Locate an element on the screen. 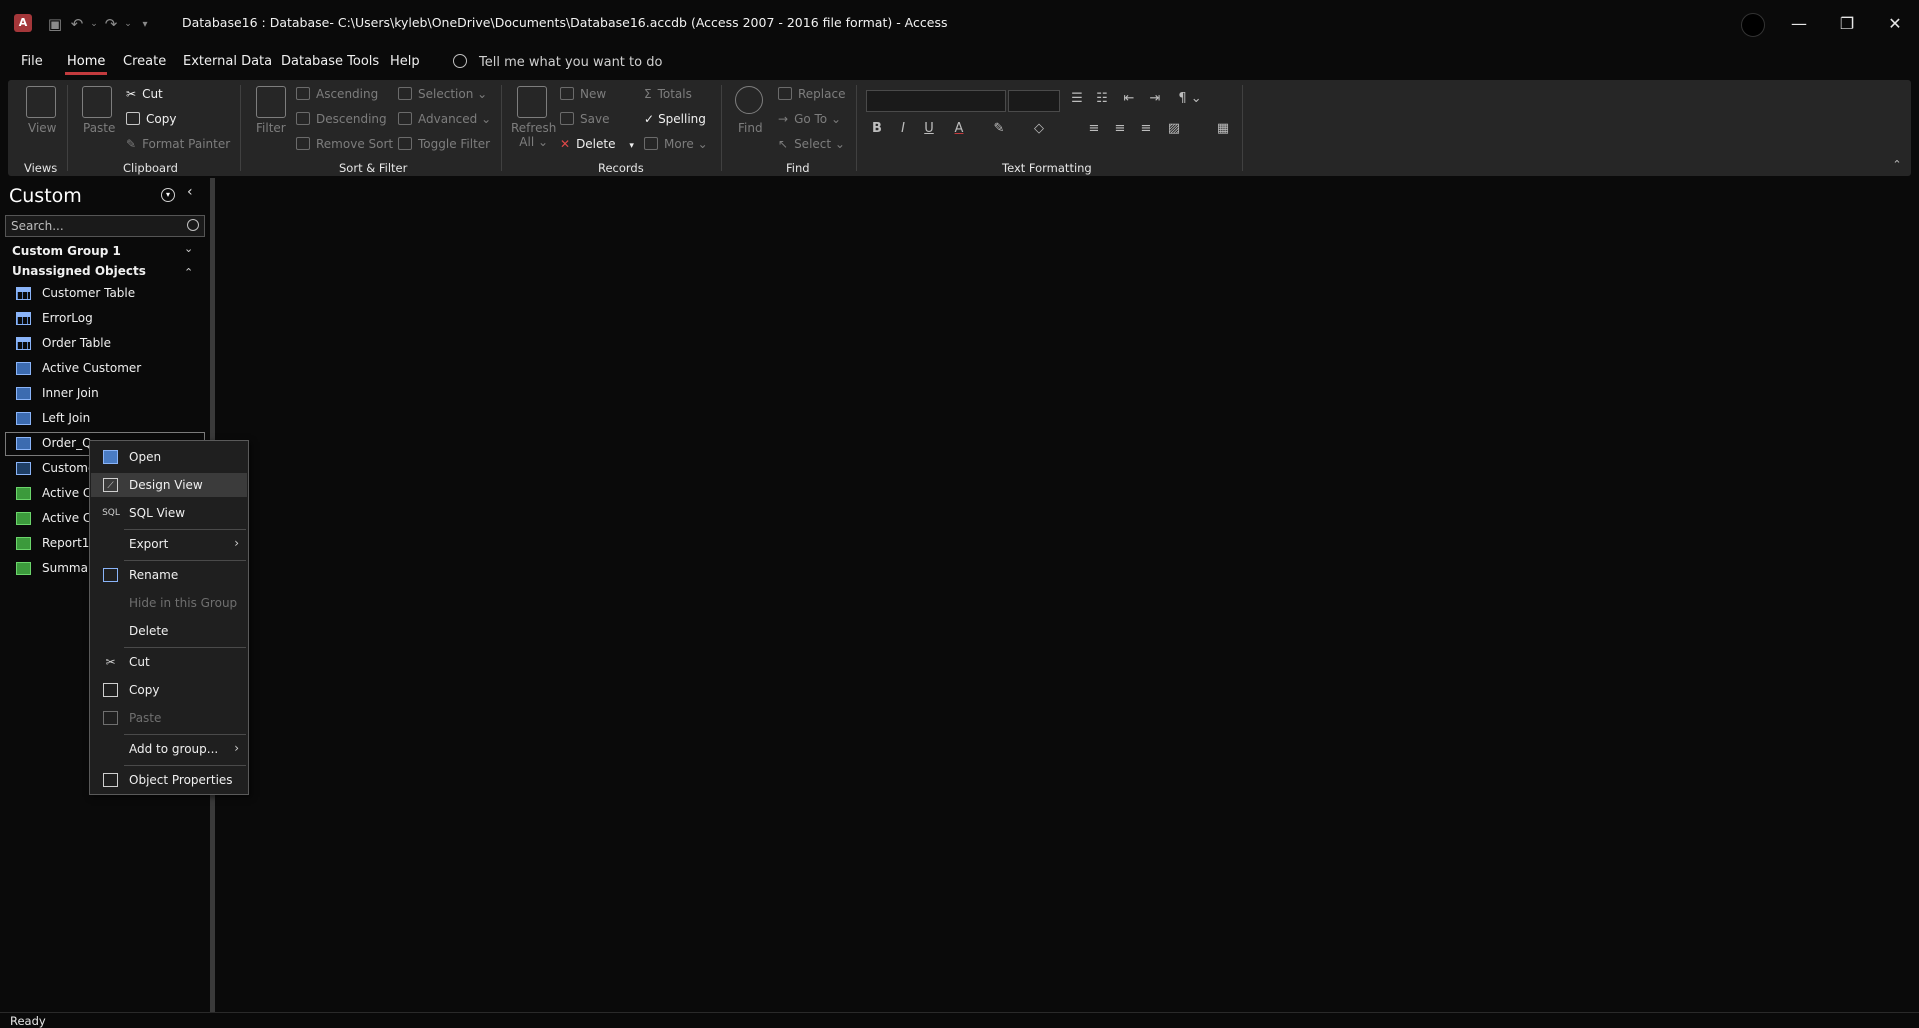 Image resolution: width=1919 pixels, height=1028 pixels. refresh-all-button: Refresh All ⌄ is located at coordinates (533, 135).